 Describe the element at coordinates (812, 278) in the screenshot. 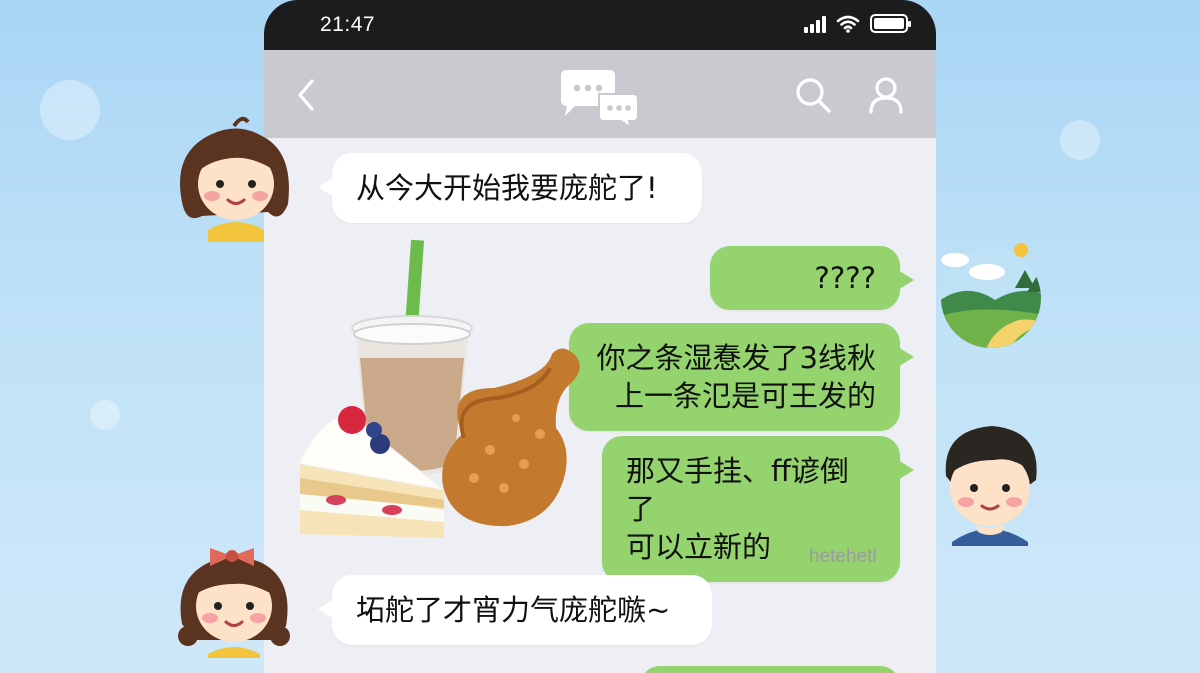

I see `message-bubble-outgoing: ????` at that location.